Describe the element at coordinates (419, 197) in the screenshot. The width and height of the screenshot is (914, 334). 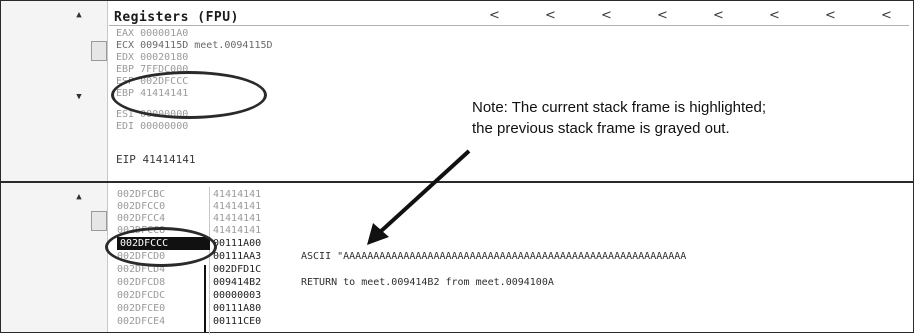
I see `annotation-arrow` at that location.